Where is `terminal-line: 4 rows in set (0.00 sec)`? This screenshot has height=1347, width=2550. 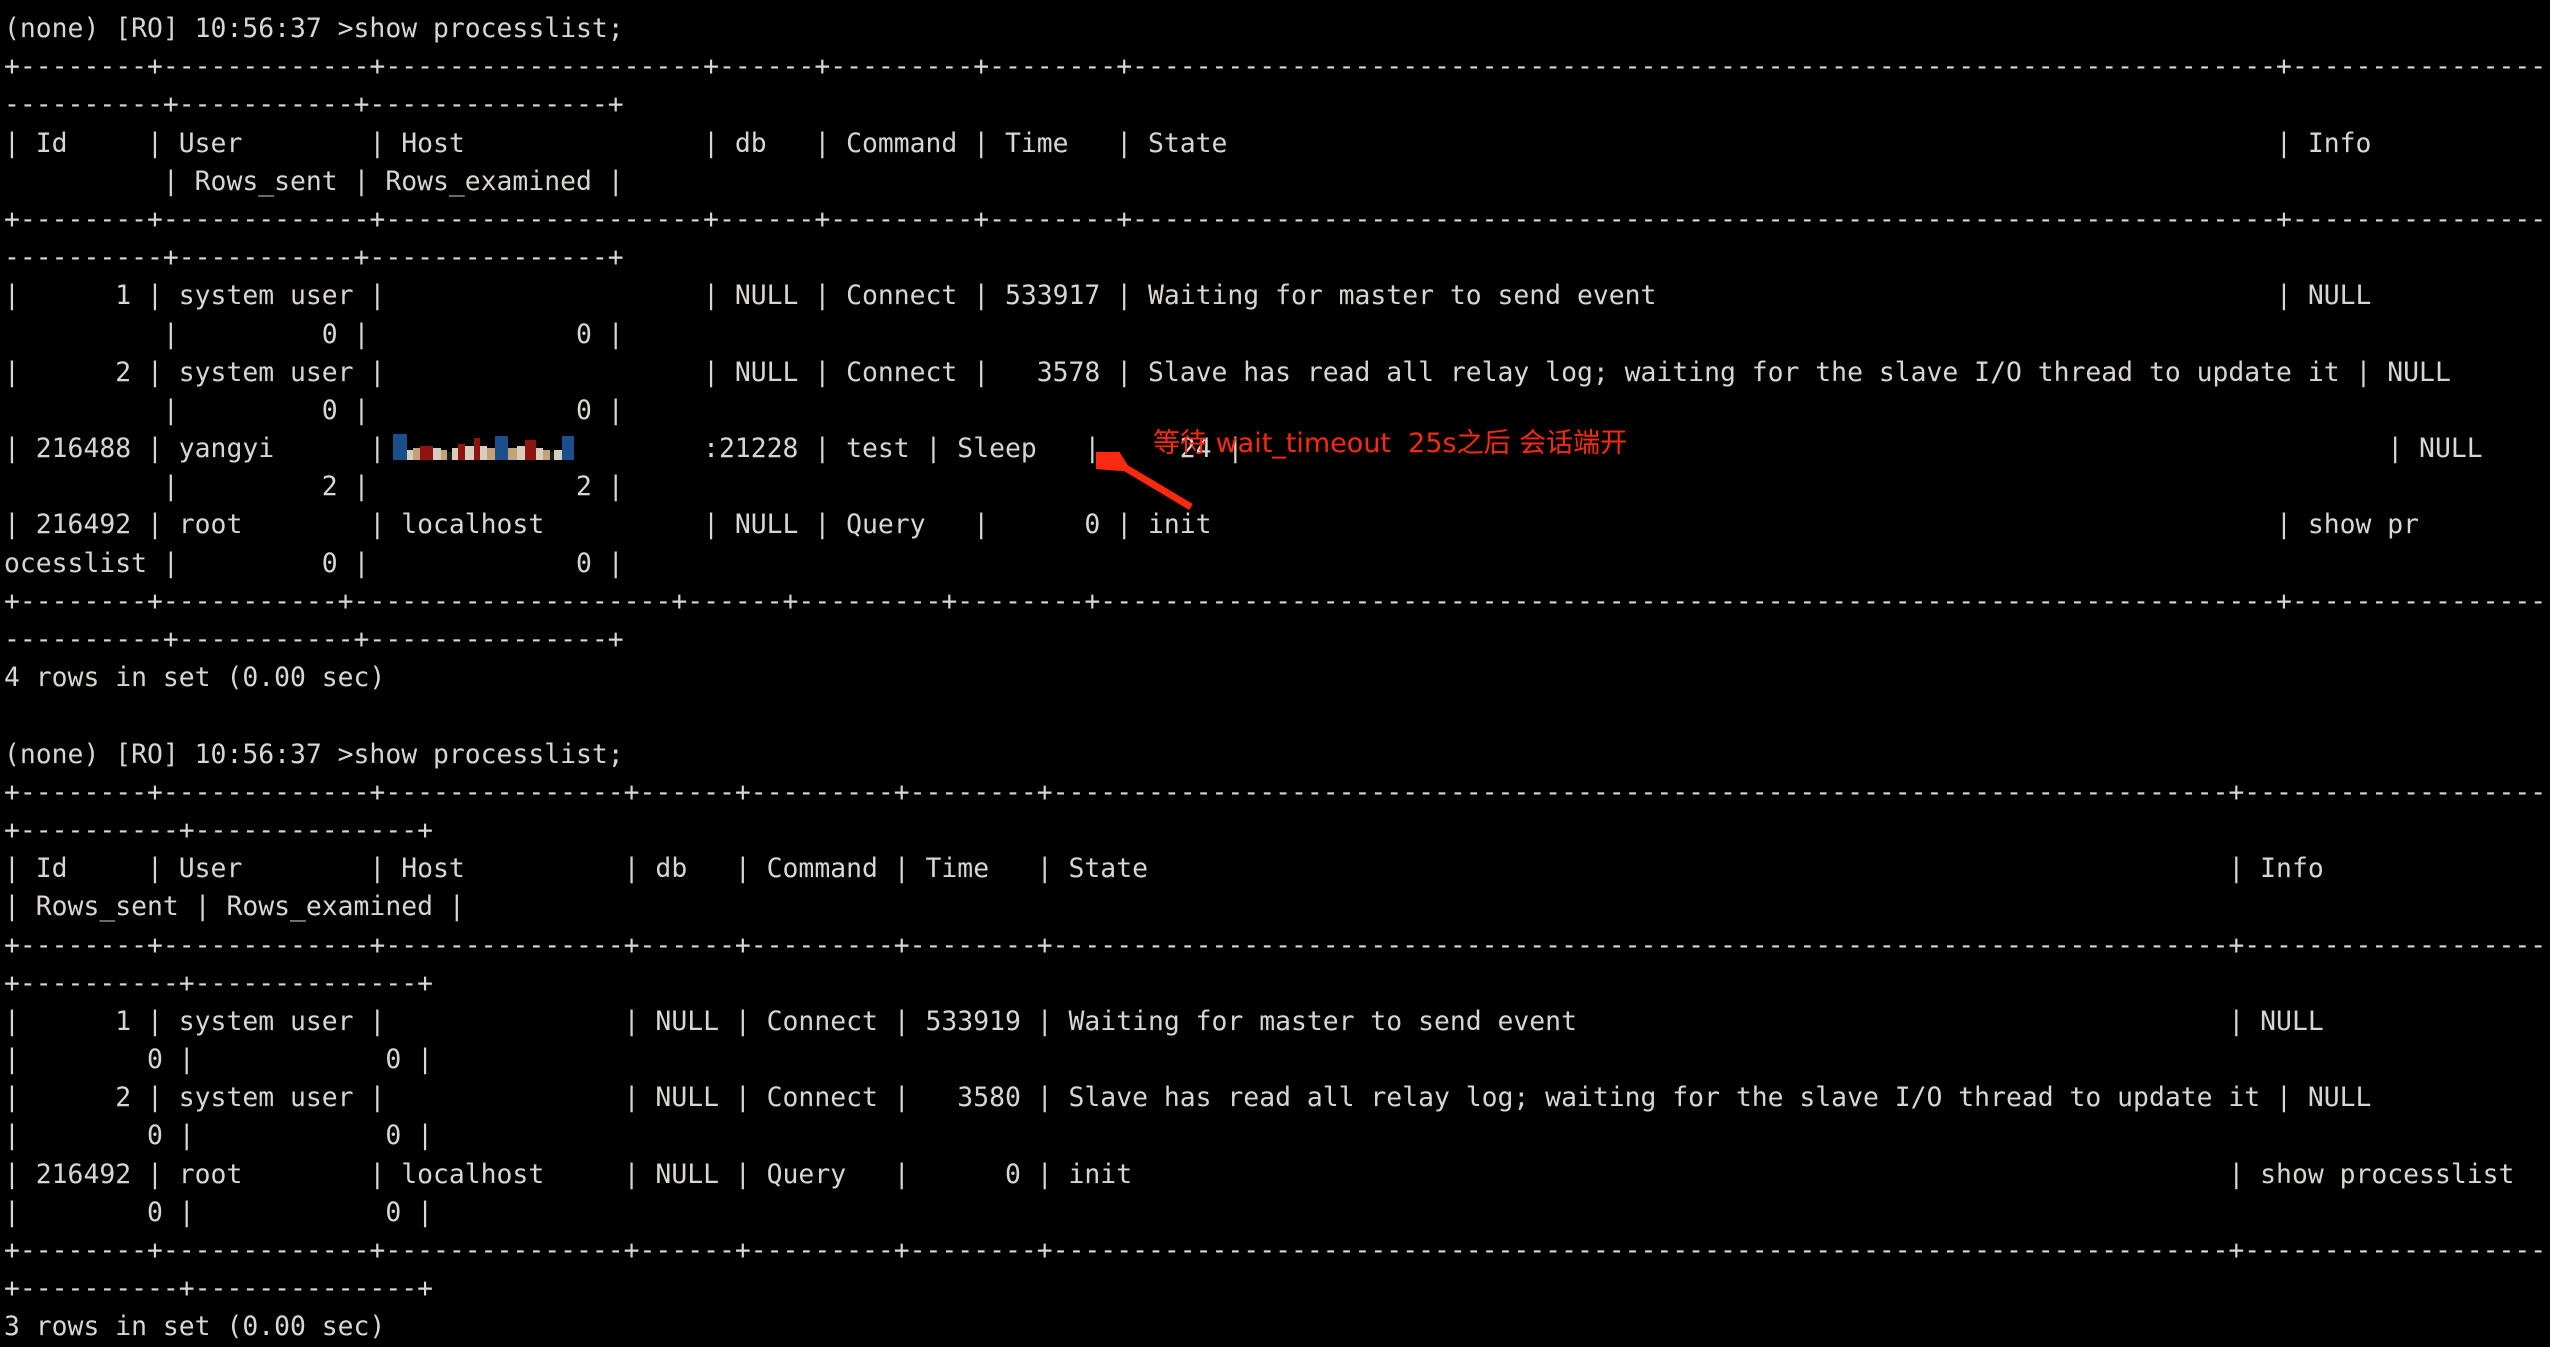 terminal-line: 4 rows in set (0.00 sec) is located at coordinates (195, 678).